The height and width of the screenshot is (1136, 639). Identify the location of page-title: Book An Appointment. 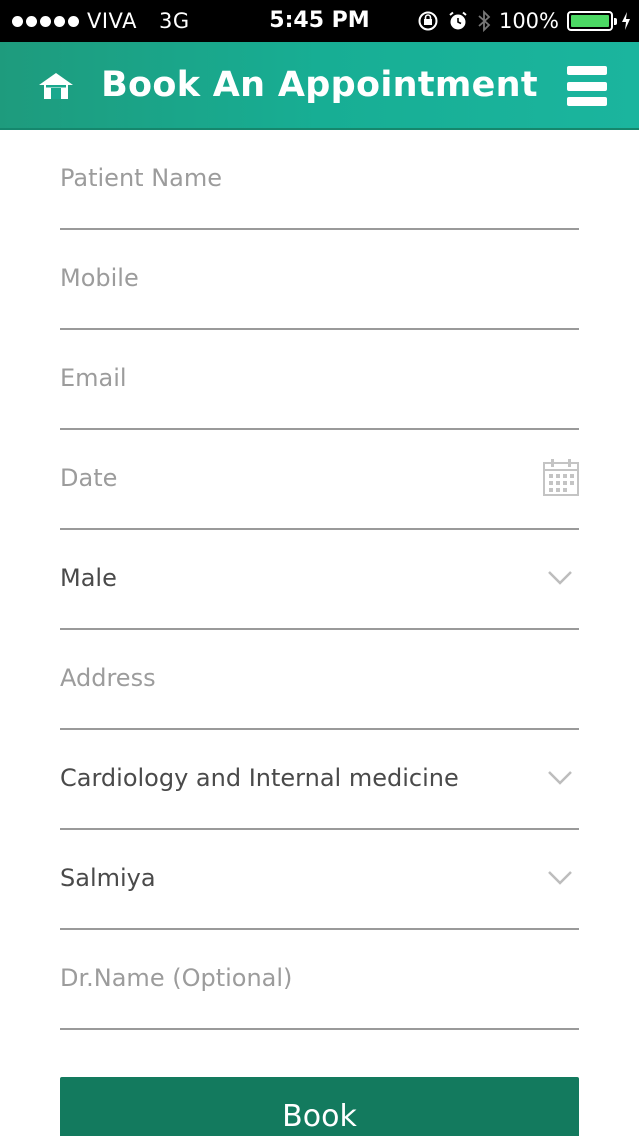
(319, 85).